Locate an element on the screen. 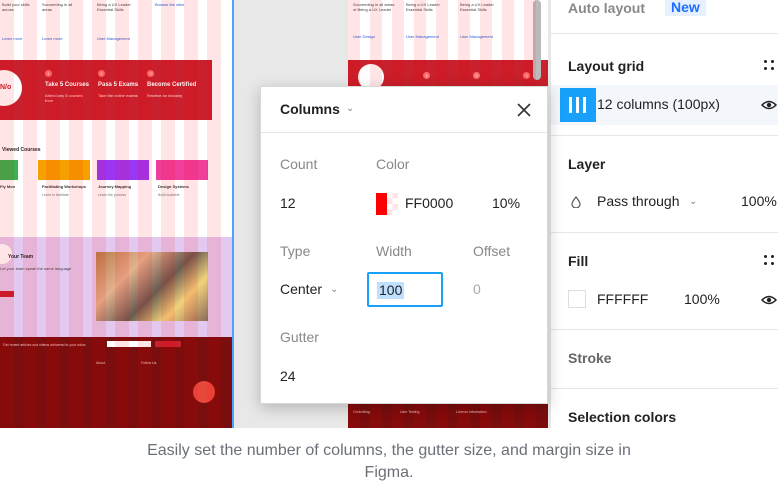  selection-colors-title: Selection colors is located at coordinates (622, 417).